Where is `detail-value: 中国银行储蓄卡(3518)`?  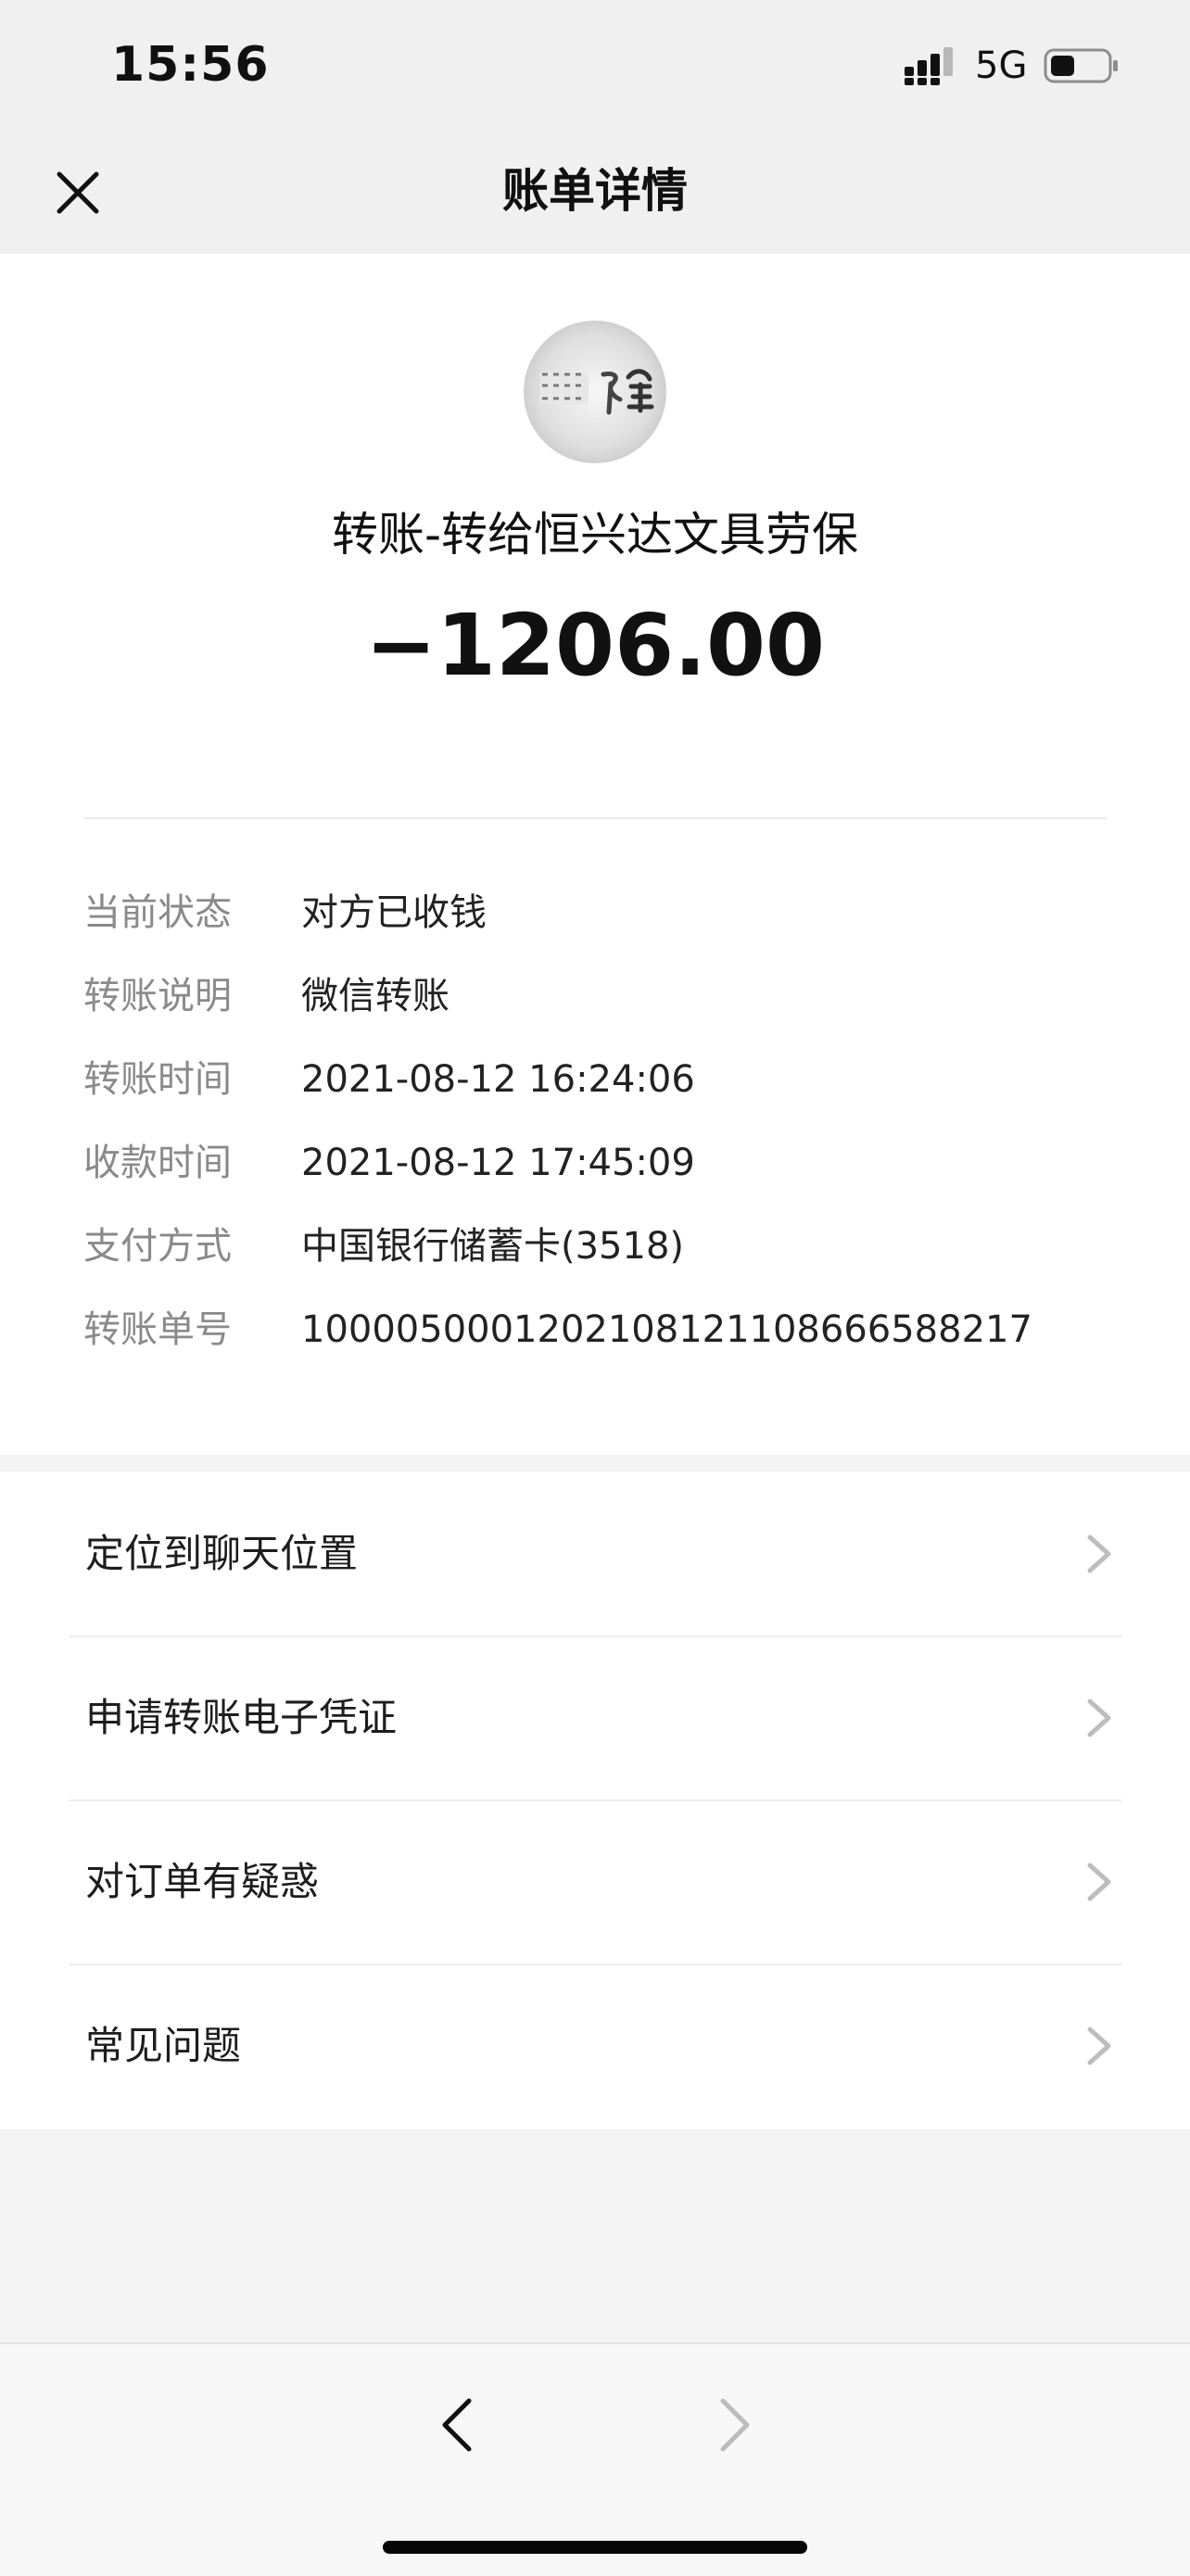
detail-value: 中国银行储蓄卡(3518) is located at coordinates (493, 1247).